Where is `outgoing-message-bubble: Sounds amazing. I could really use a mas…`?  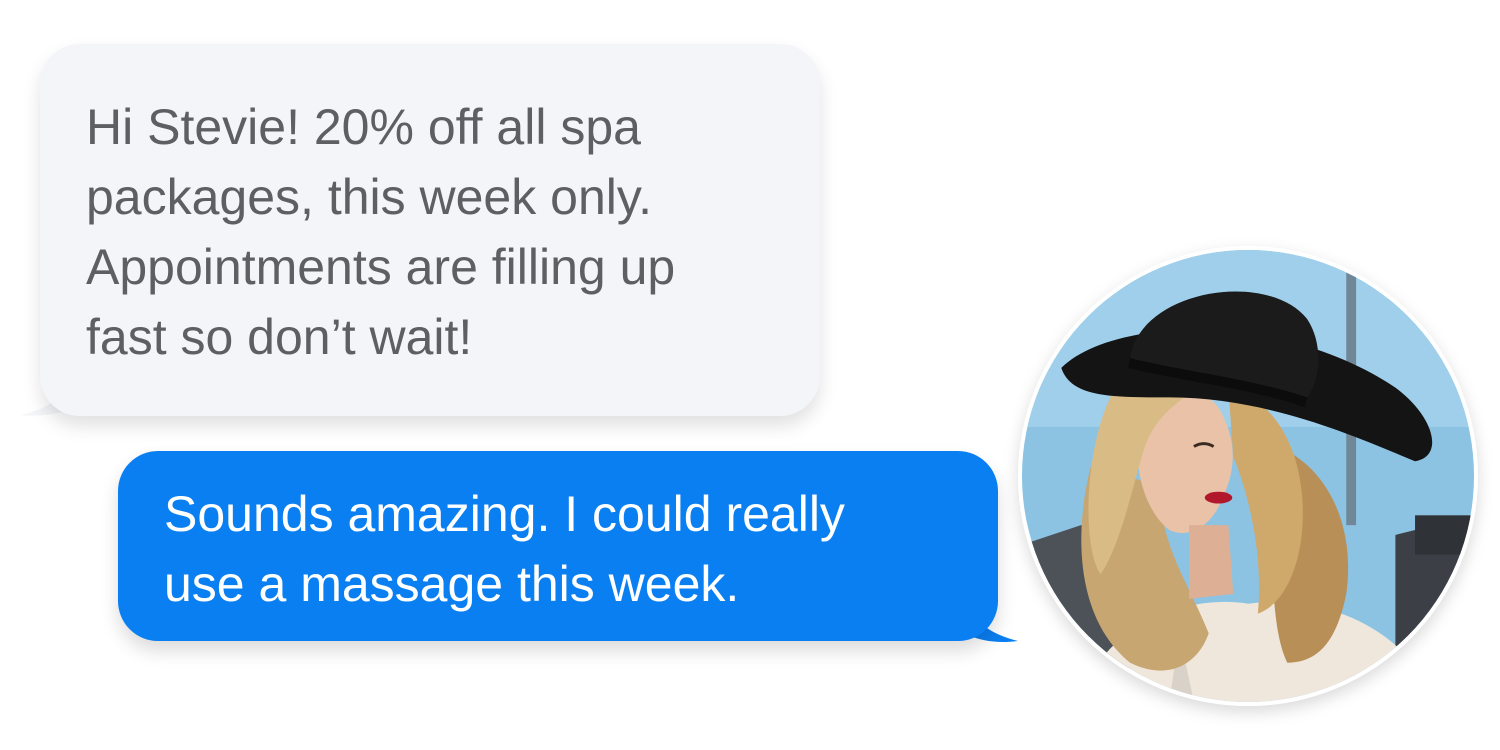
outgoing-message-bubble: Sounds amazing. I could really use a mas… is located at coordinates (558, 546).